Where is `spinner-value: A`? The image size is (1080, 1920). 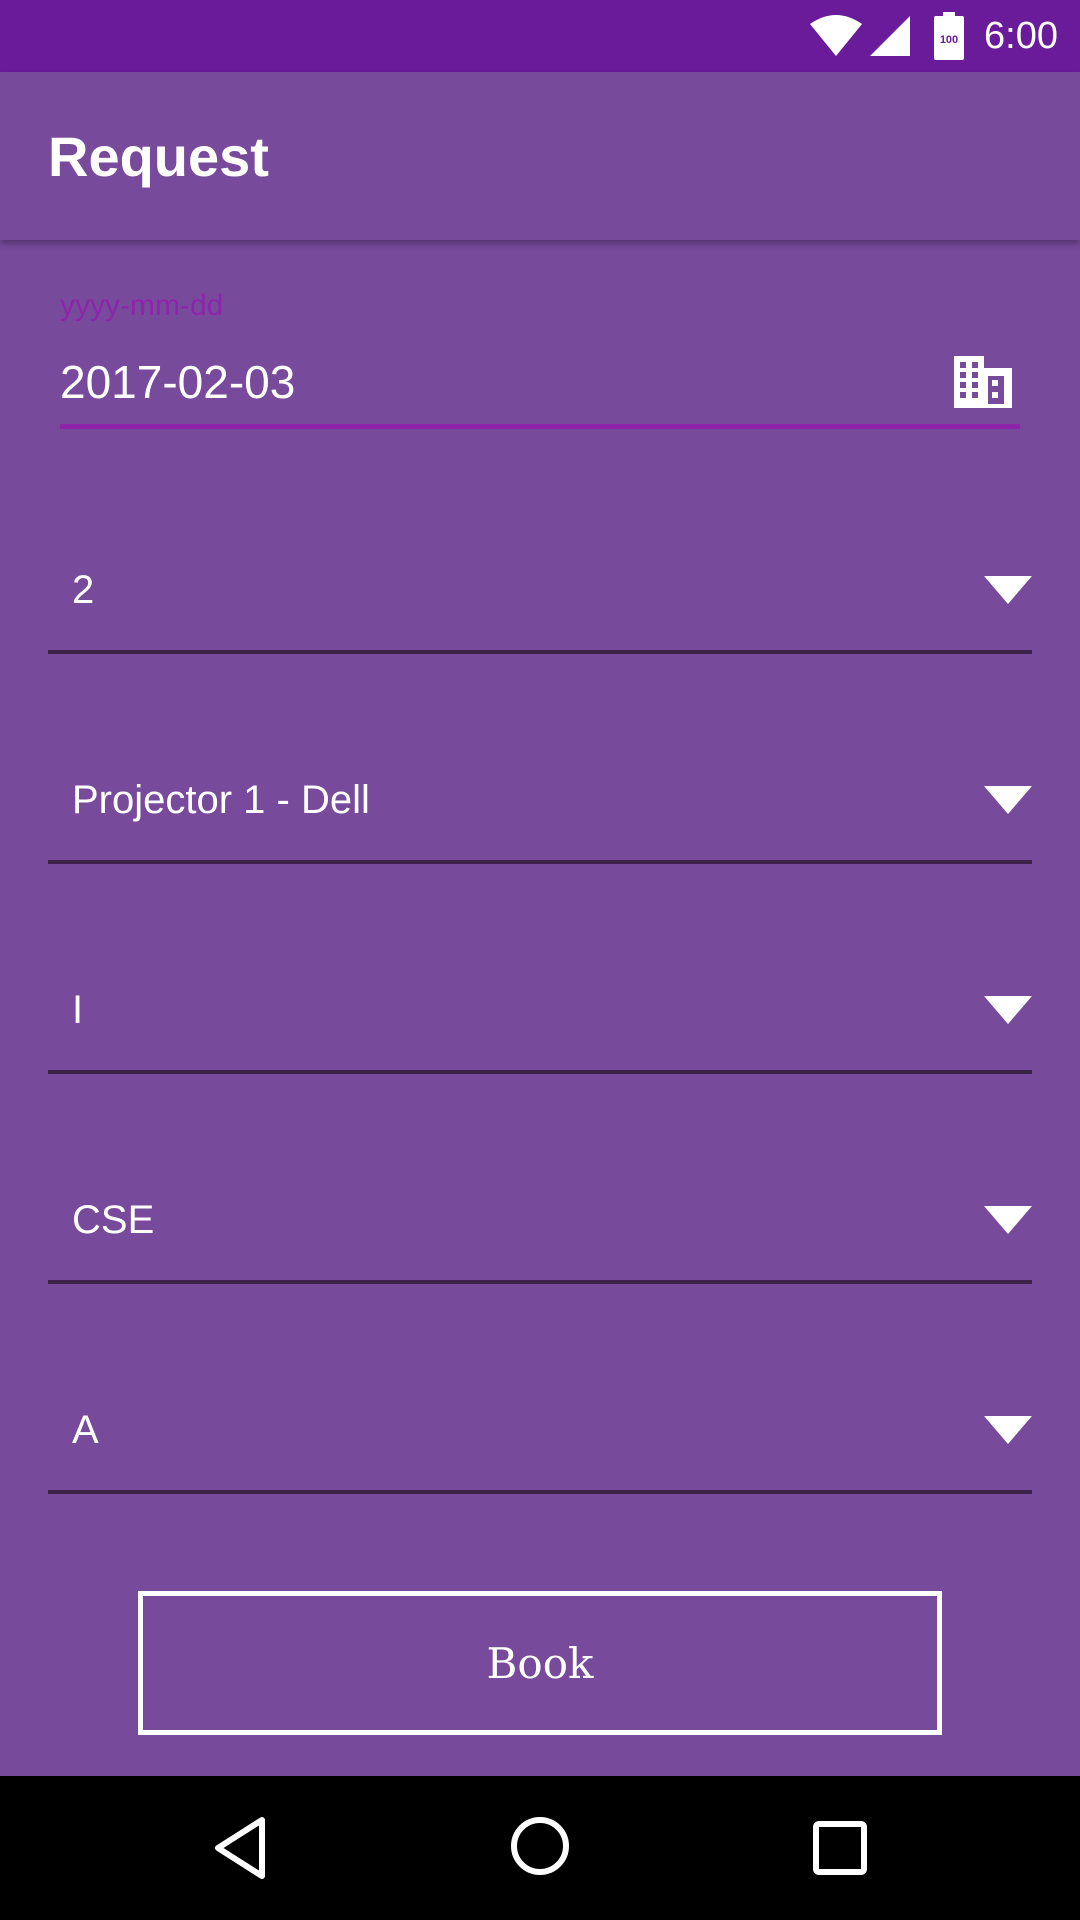
spinner-value: A is located at coordinates (85, 1430).